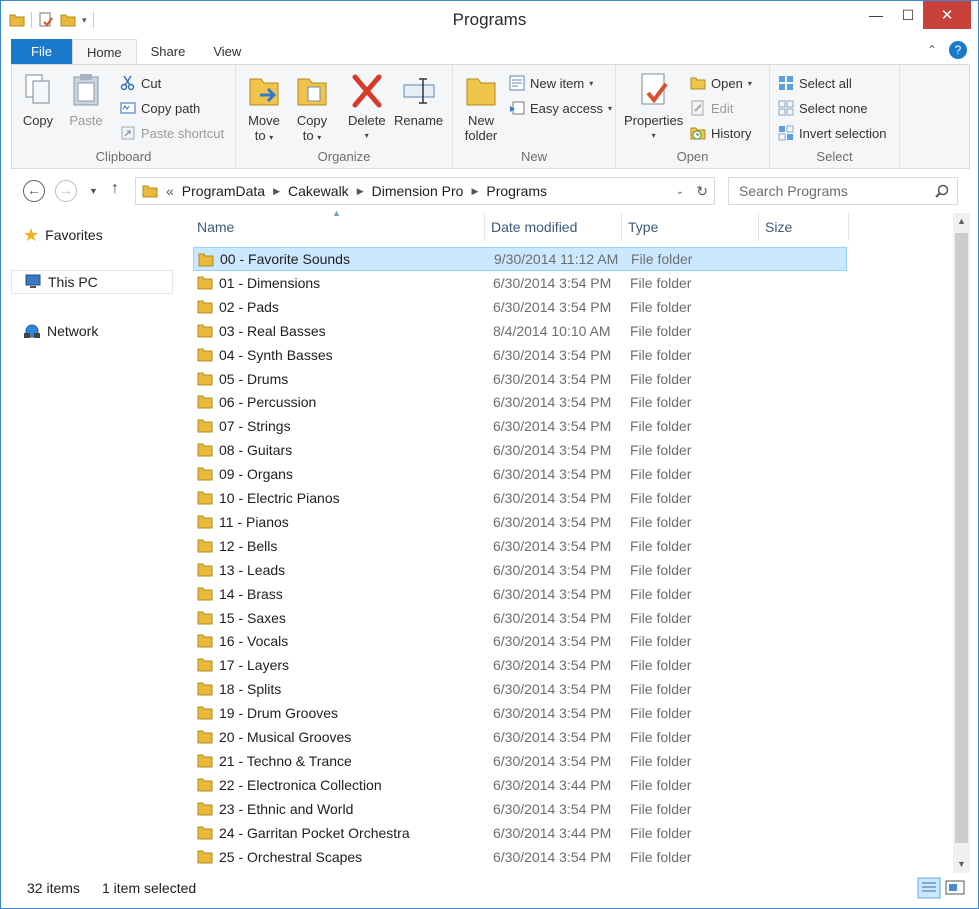  Describe the element at coordinates (815, 83) in the screenshot. I see `select-all-button: Select all` at that location.